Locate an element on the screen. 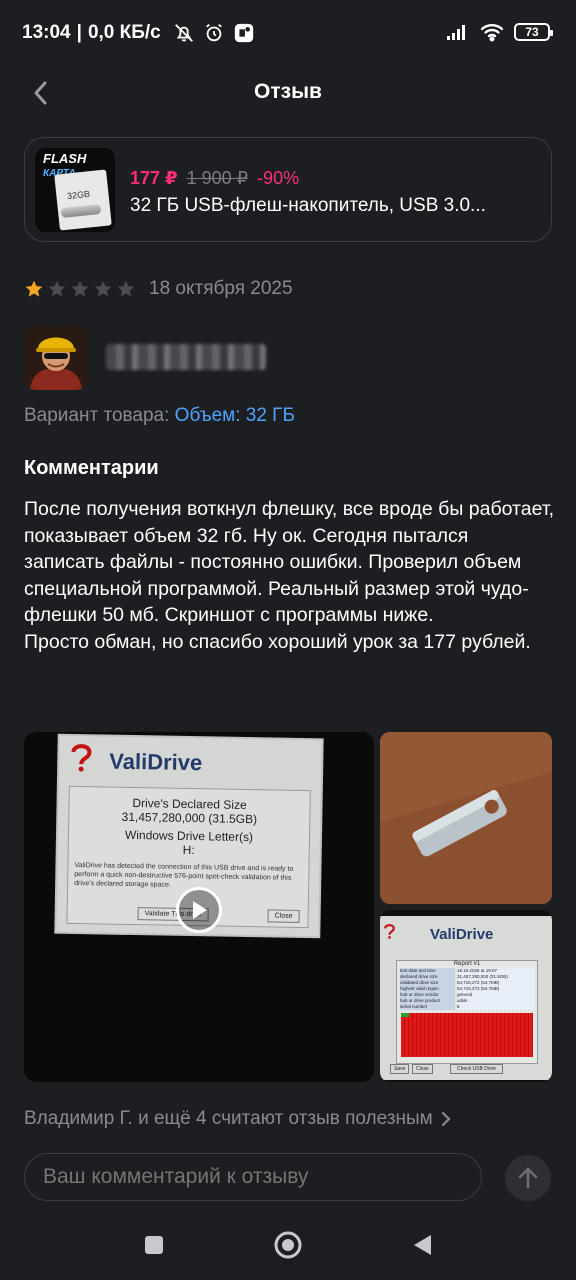 The width and height of the screenshot is (576, 1280). app-notification-icon is located at coordinates (243, 33).